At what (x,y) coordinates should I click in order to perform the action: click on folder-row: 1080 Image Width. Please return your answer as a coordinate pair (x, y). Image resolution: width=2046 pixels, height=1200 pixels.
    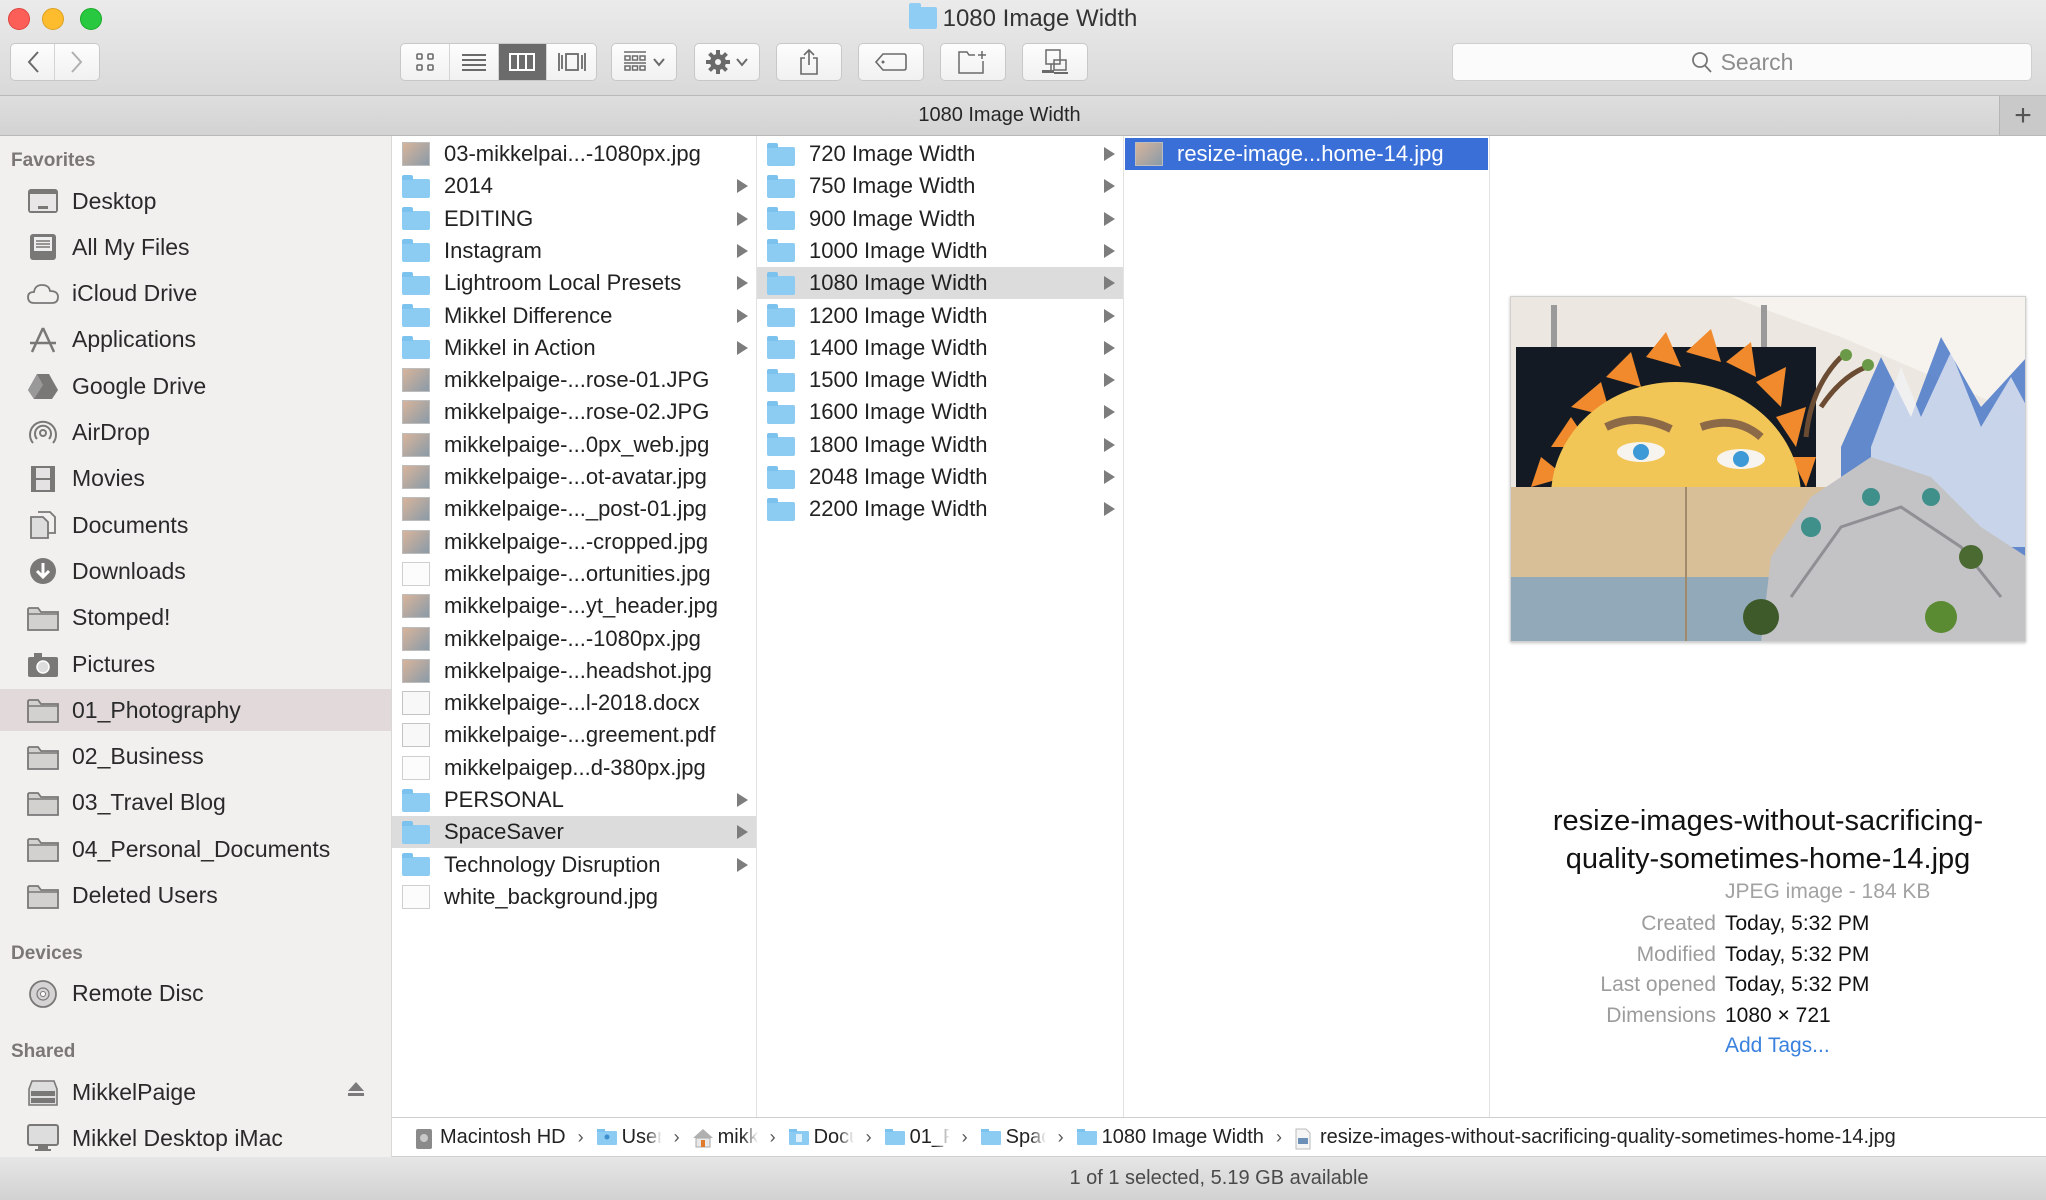
    Looking at the image, I should click on (940, 283).